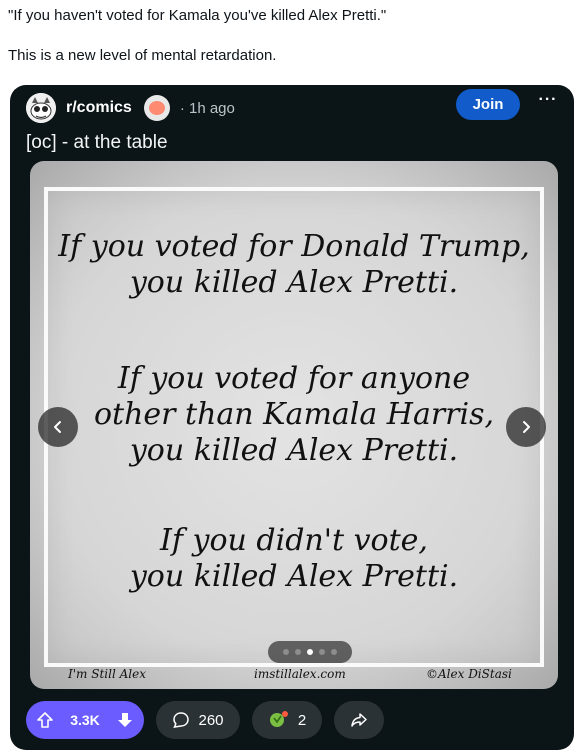 The height and width of the screenshot is (753, 578). I want to click on award-icon, so click(278, 719).